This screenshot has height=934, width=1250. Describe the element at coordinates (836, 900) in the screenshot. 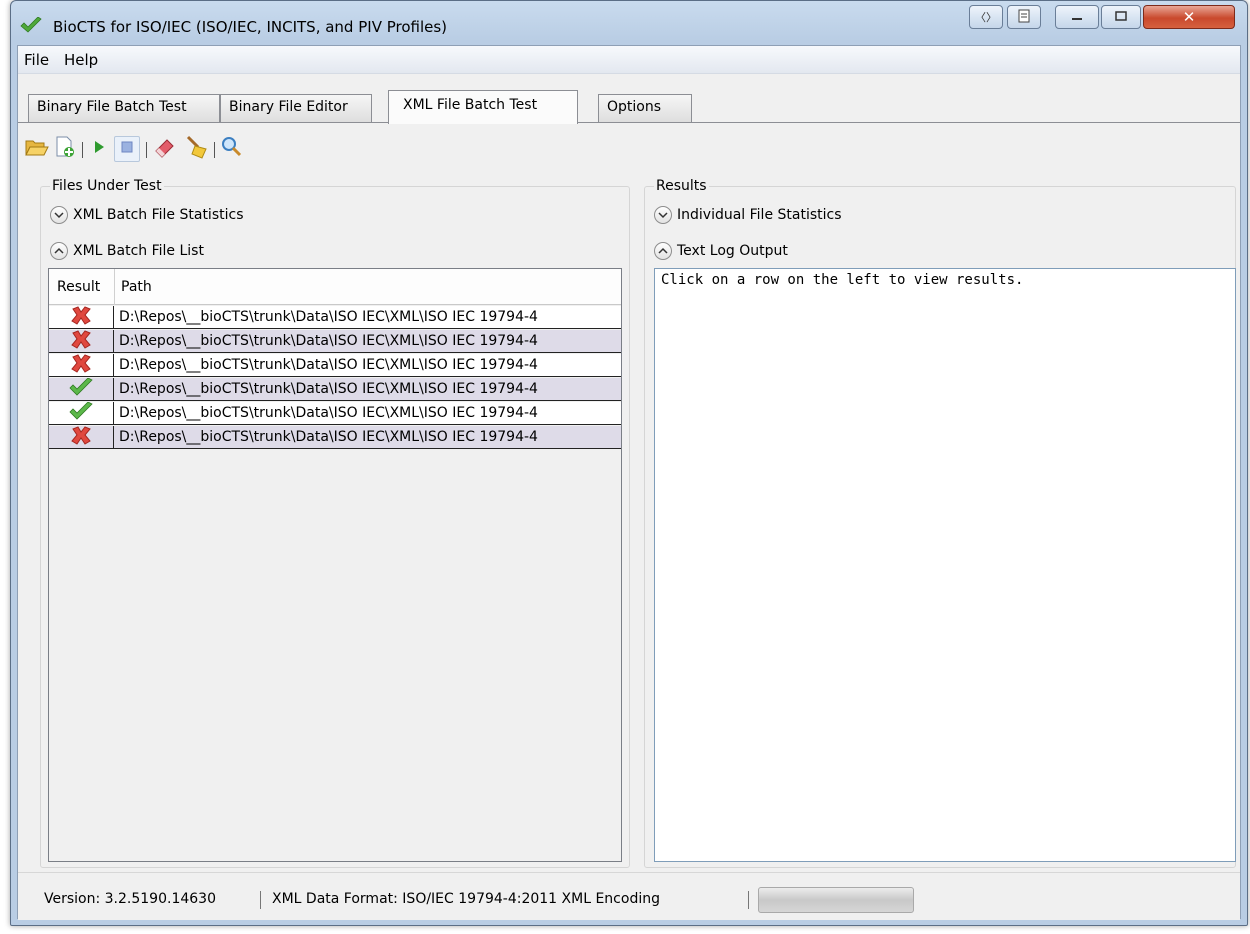

I see `progress-bar` at that location.